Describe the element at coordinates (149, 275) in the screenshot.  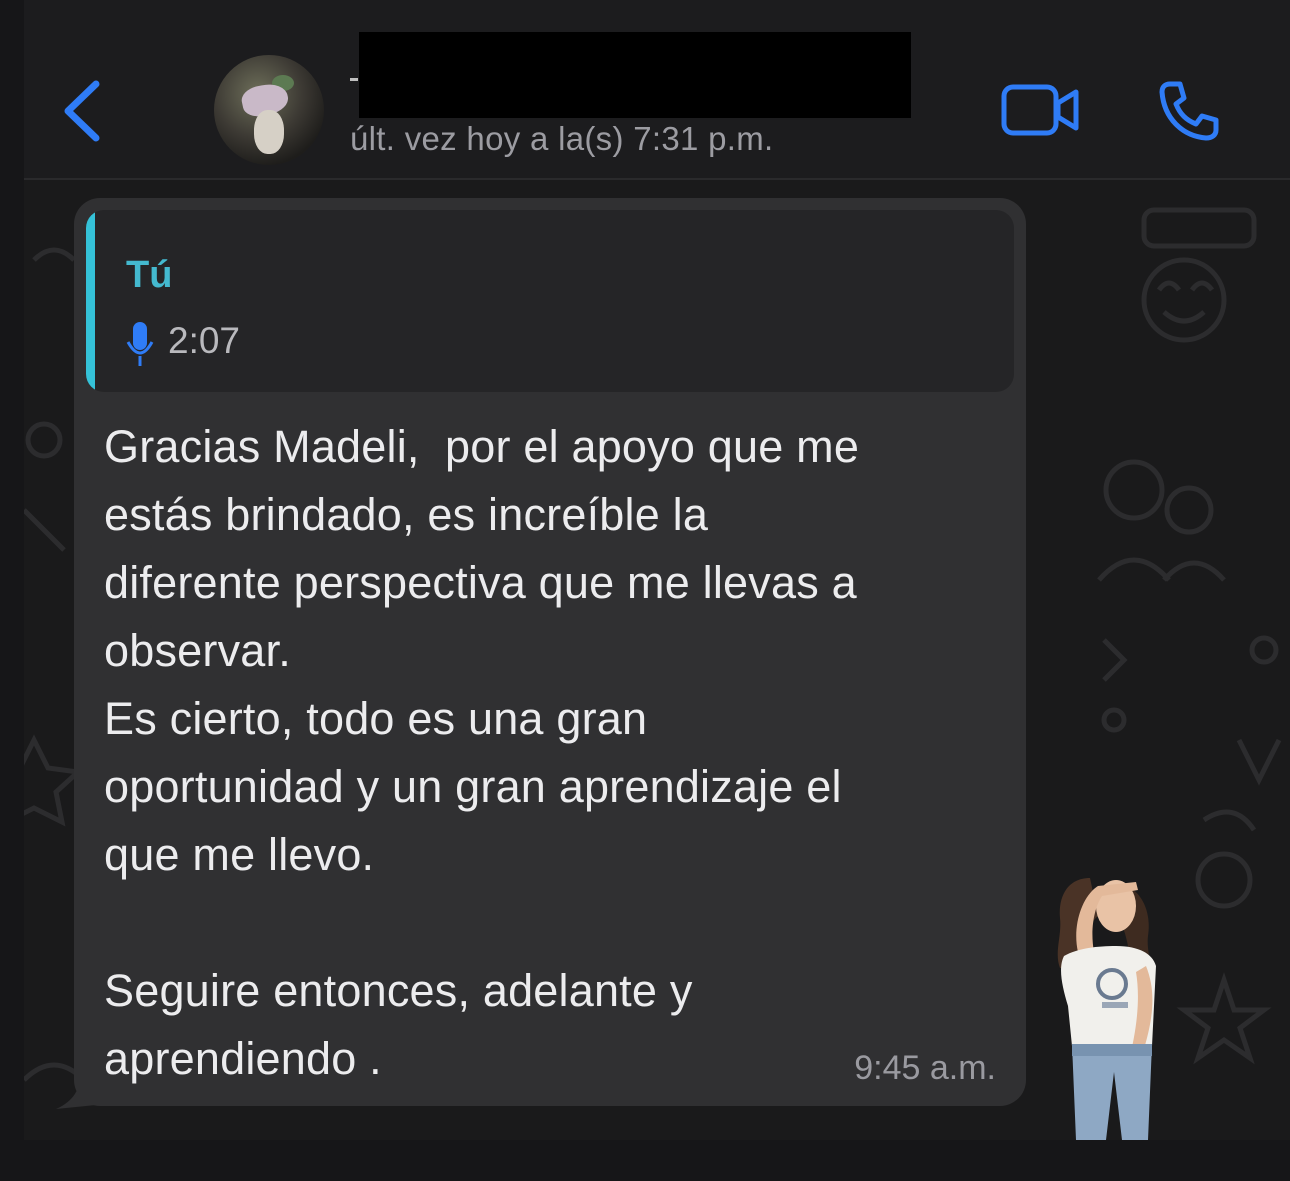
I see `quote-author: Tú` at that location.